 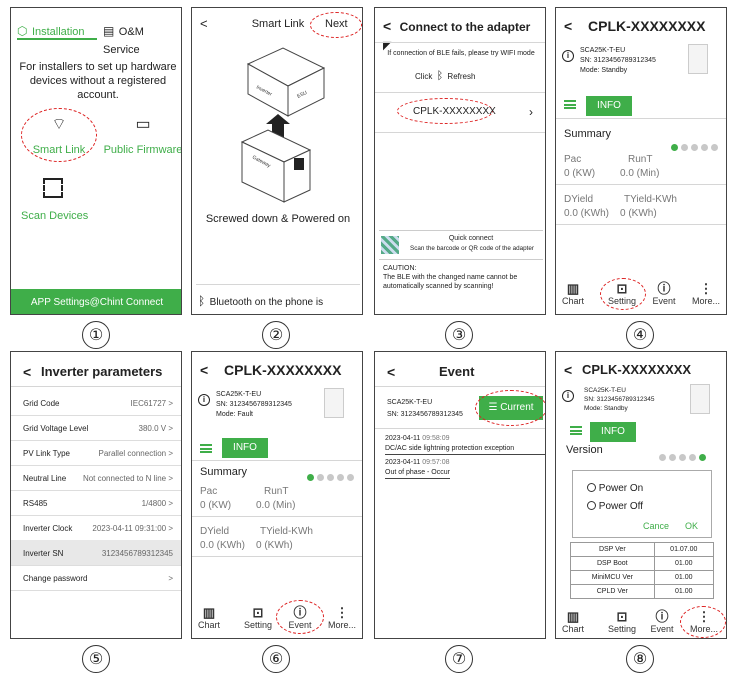 What do you see at coordinates (618, 60) in the screenshot?
I see `device-sn: SN: 3123456789312345` at bounding box center [618, 60].